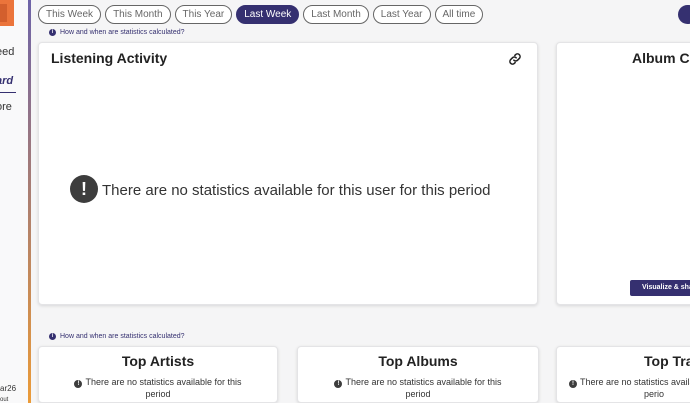  What do you see at coordinates (515, 59) in the screenshot?
I see `link-icon` at bounding box center [515, 59].